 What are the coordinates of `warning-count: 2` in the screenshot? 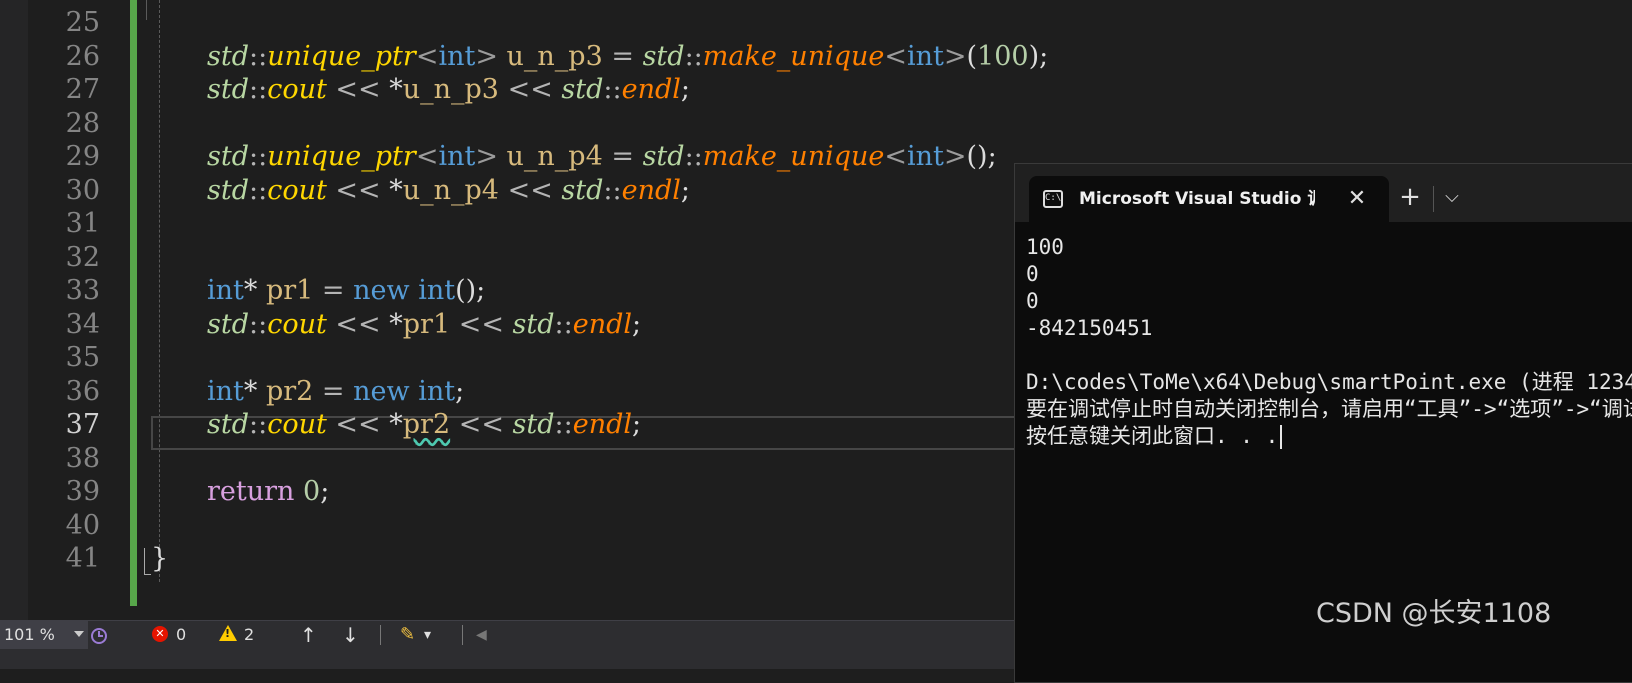 It's located at (249, 635).